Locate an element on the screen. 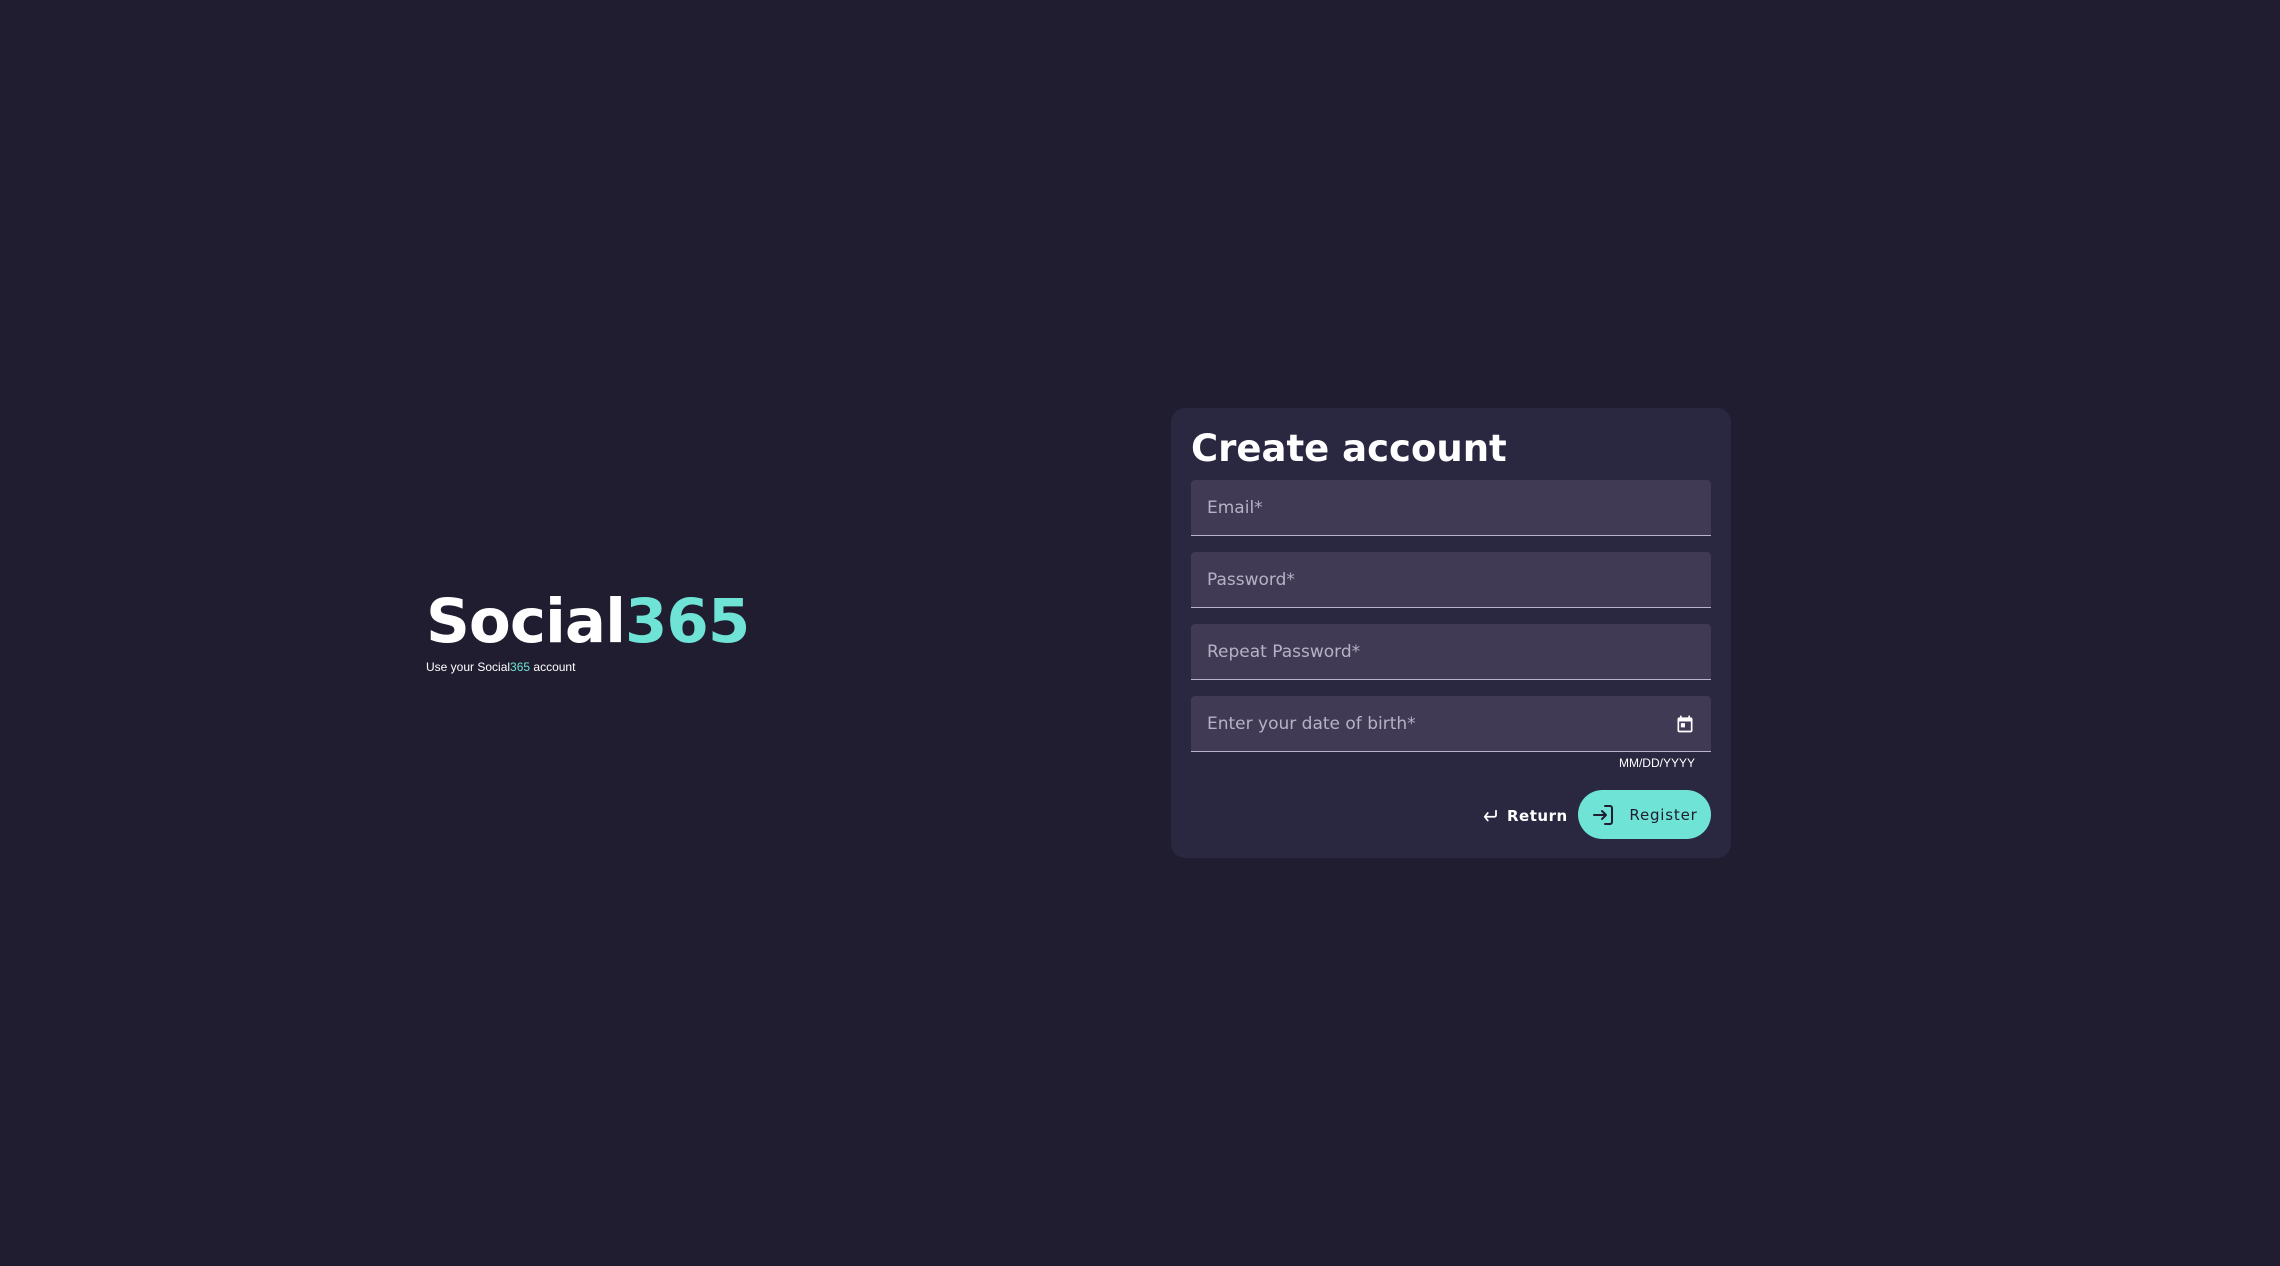 The width and height of the screenshot is (2280, 1266). calendar-icon is located at coordinates (1685, 724).